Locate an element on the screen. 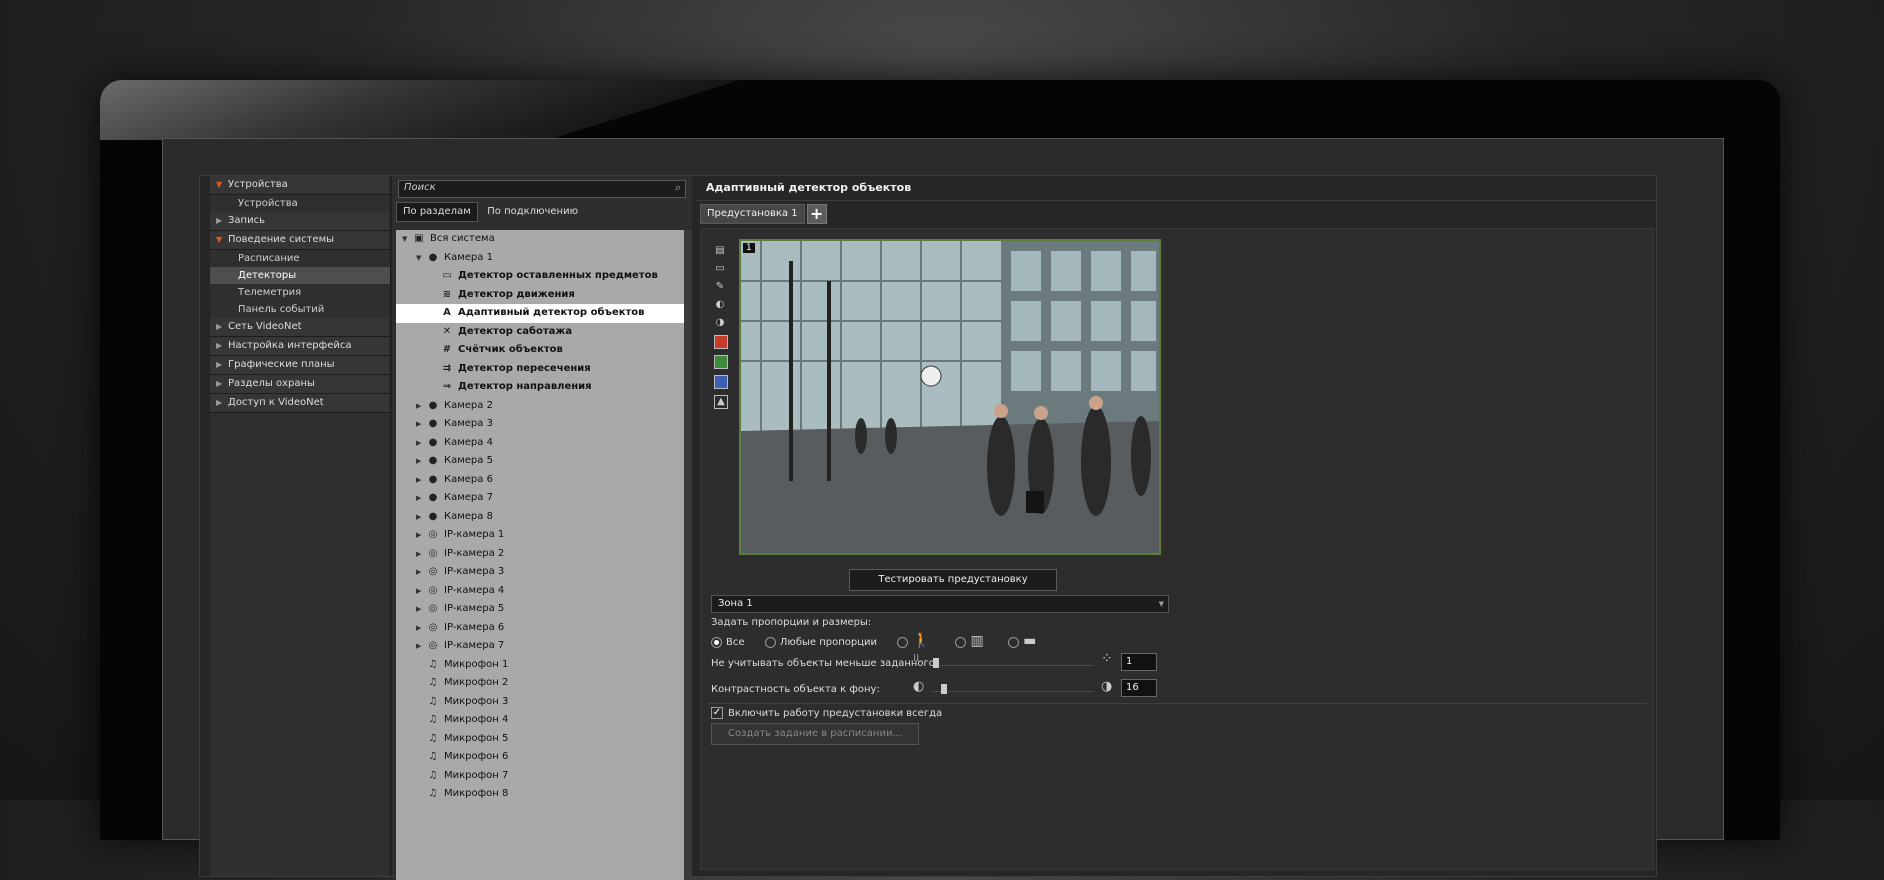 The height and width of the screenshot is (880, 1884). tree-node: A Адаптивный детектор объектов is located at coordinates (540, 313).